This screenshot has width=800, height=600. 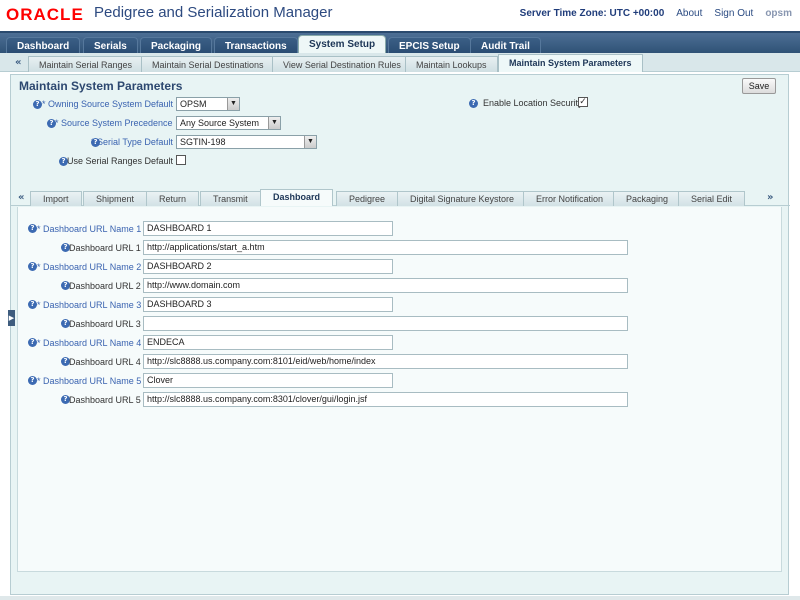 I want to click on dashboard-url-name-label: * Dashboard URL Name 4, so click(x=89, y=343).